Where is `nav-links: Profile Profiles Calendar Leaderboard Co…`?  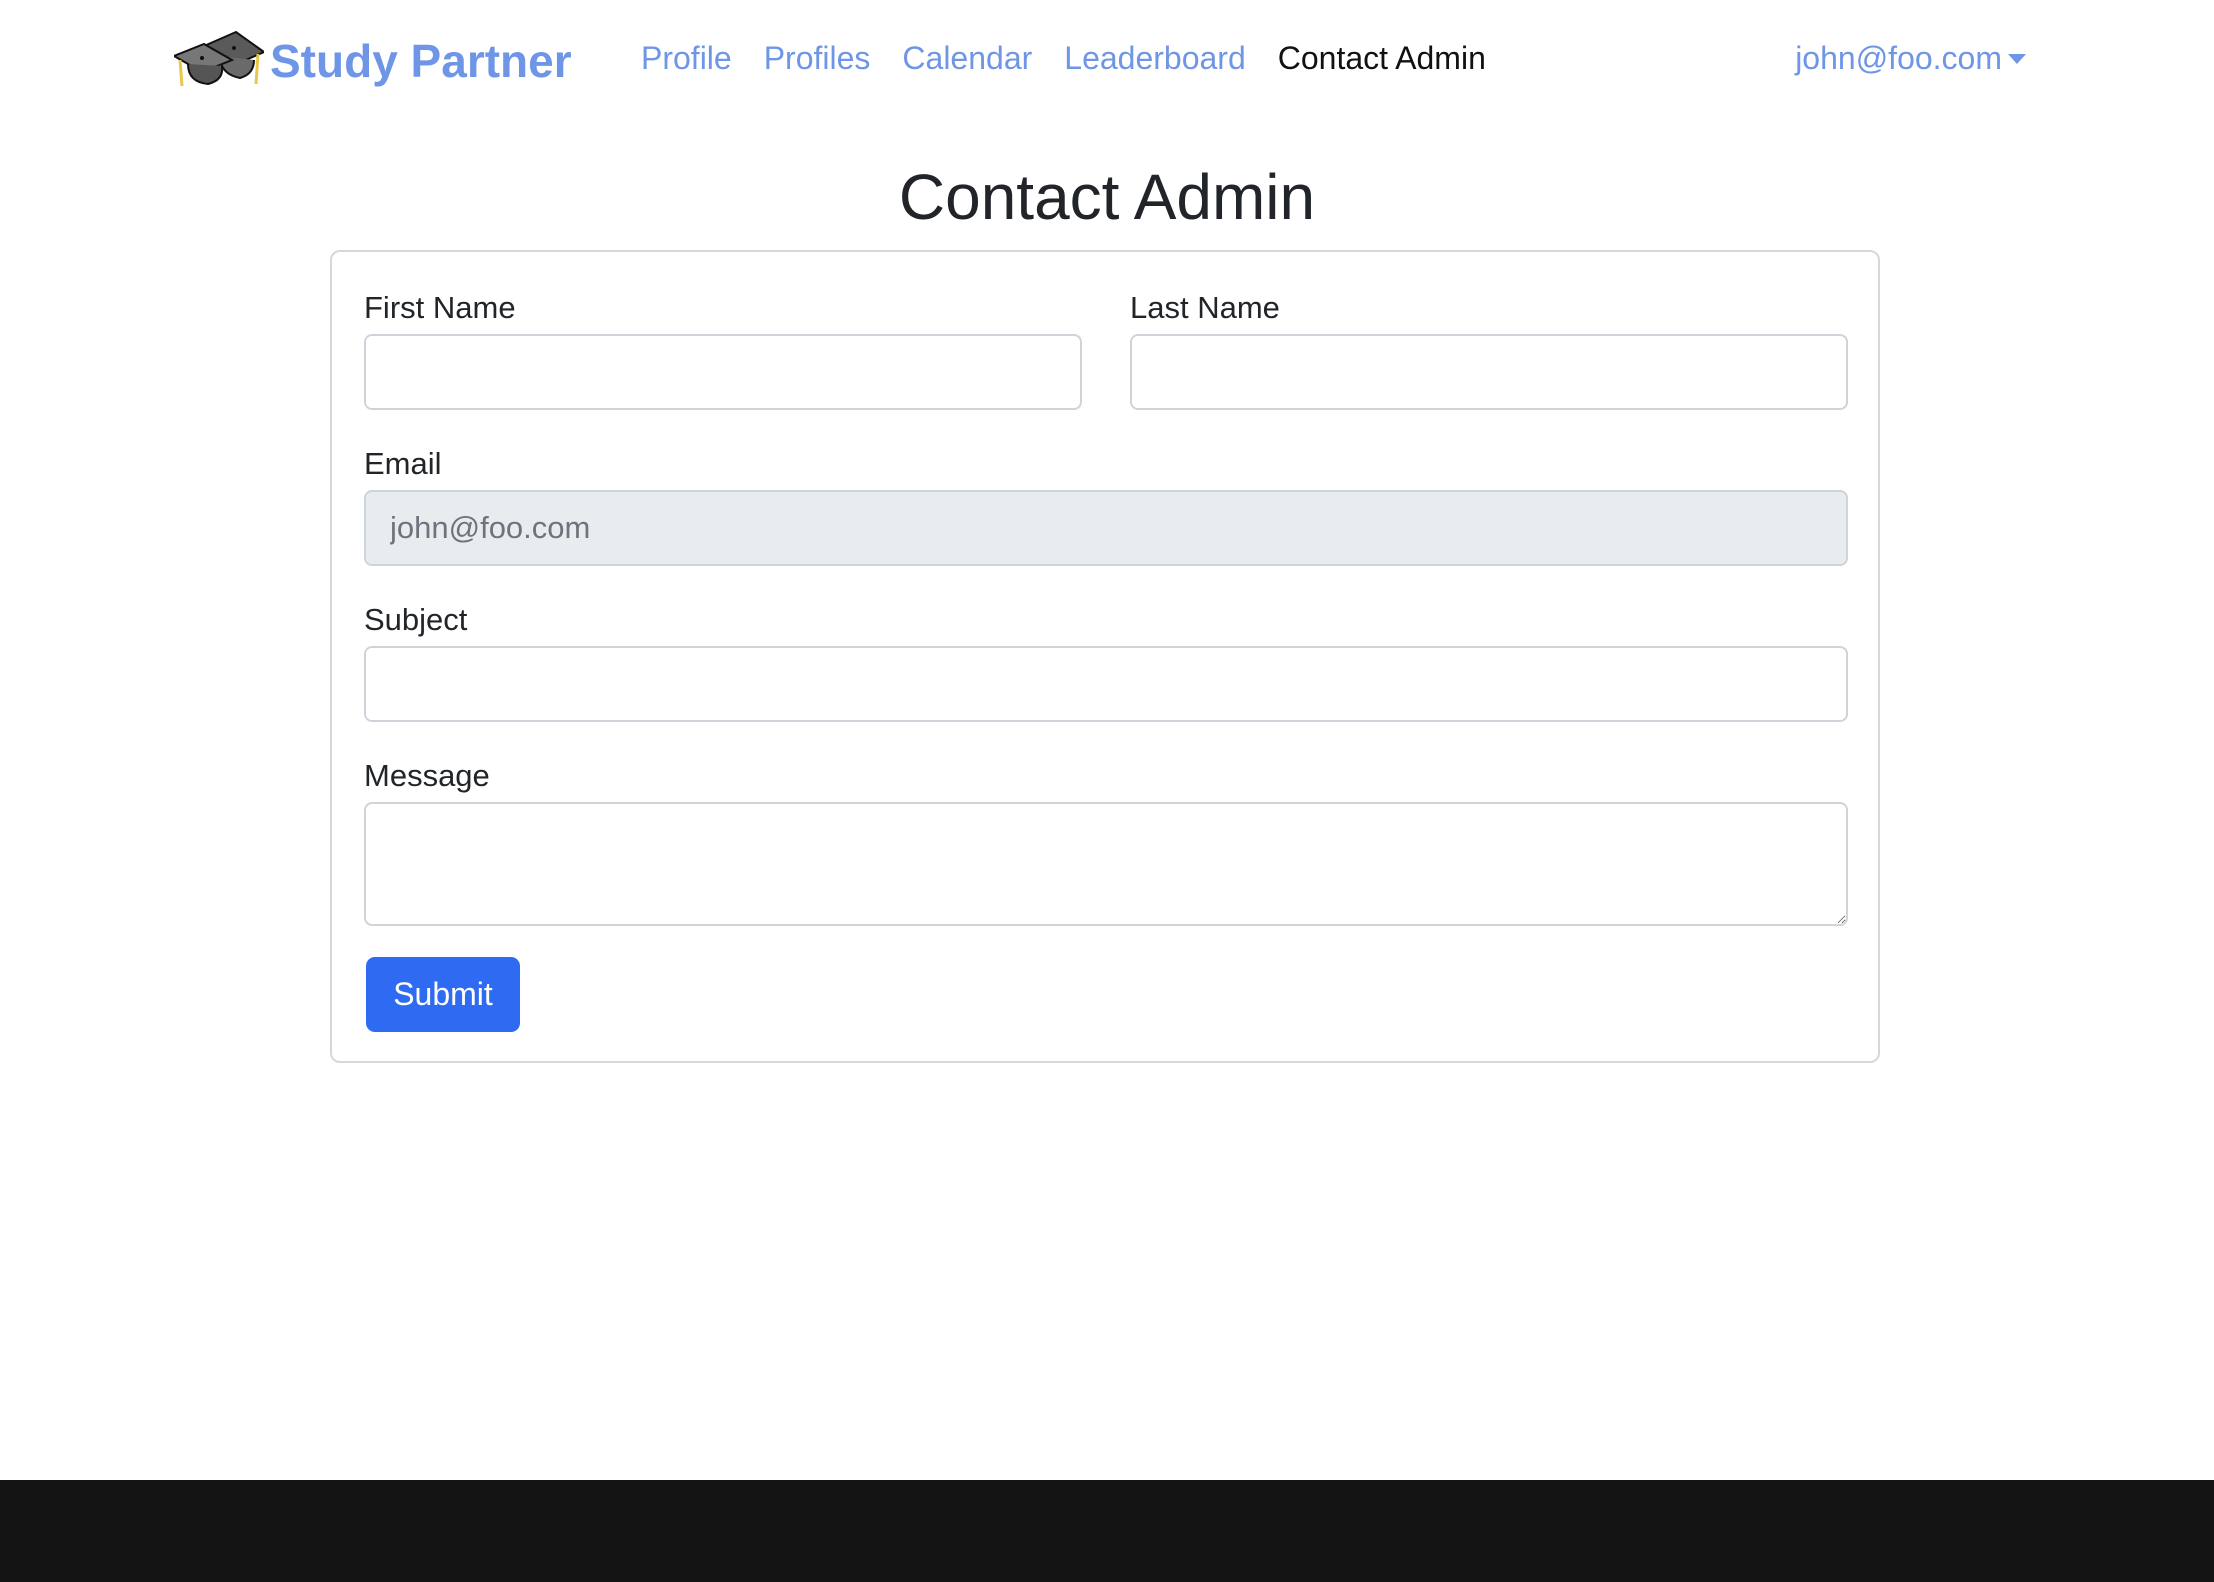
nav-links: Profile Profiles Calendar Leaderboard Co… is located at coordinates (1079, 58).